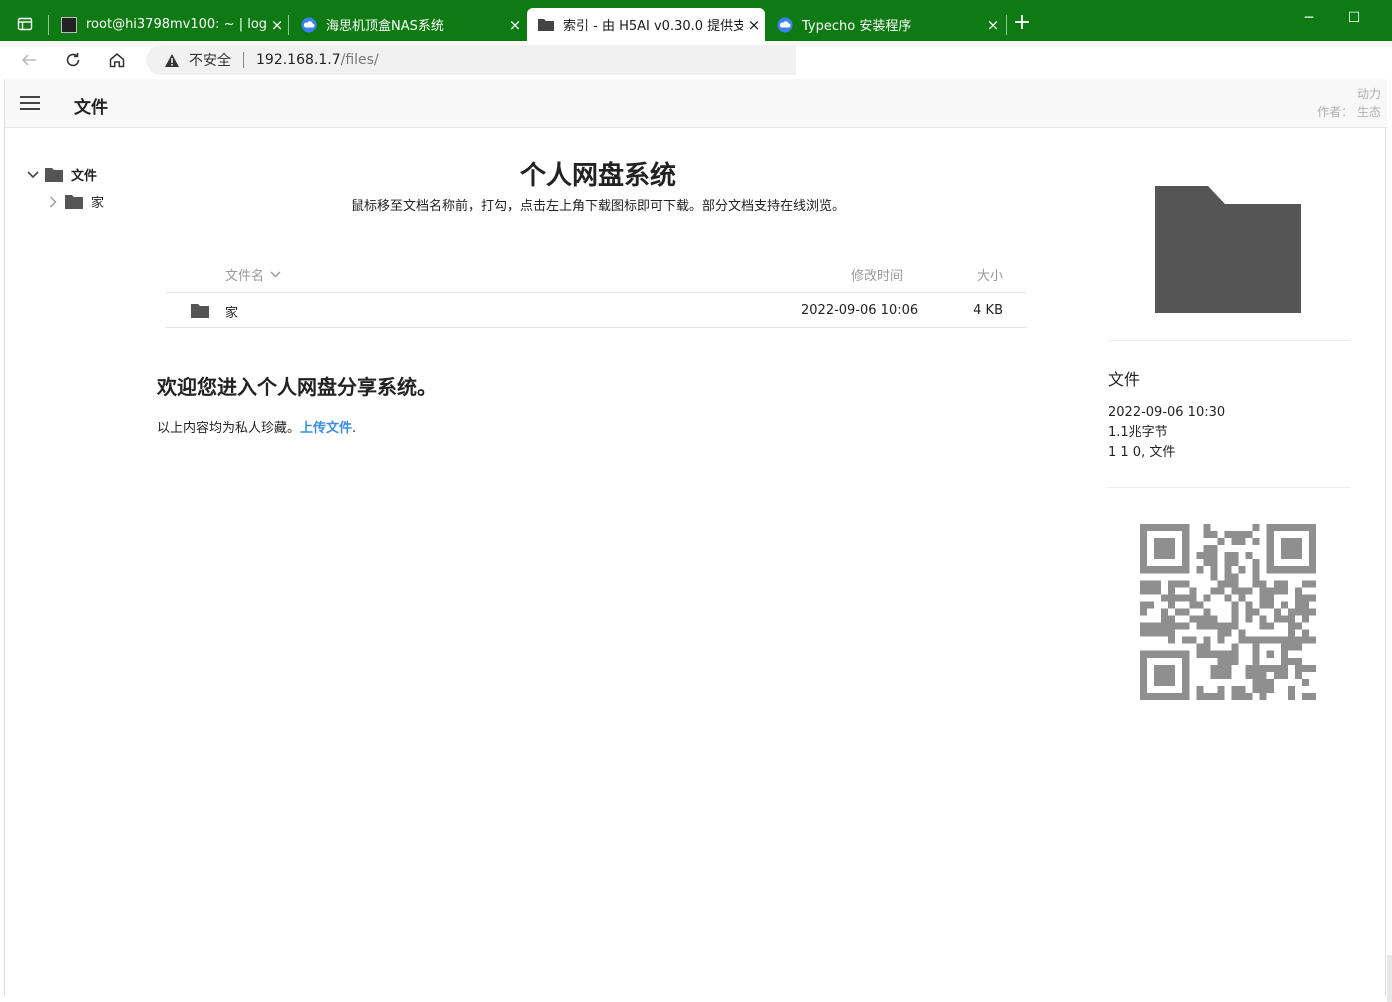  I want to click on home-icon, so click(117, 60).